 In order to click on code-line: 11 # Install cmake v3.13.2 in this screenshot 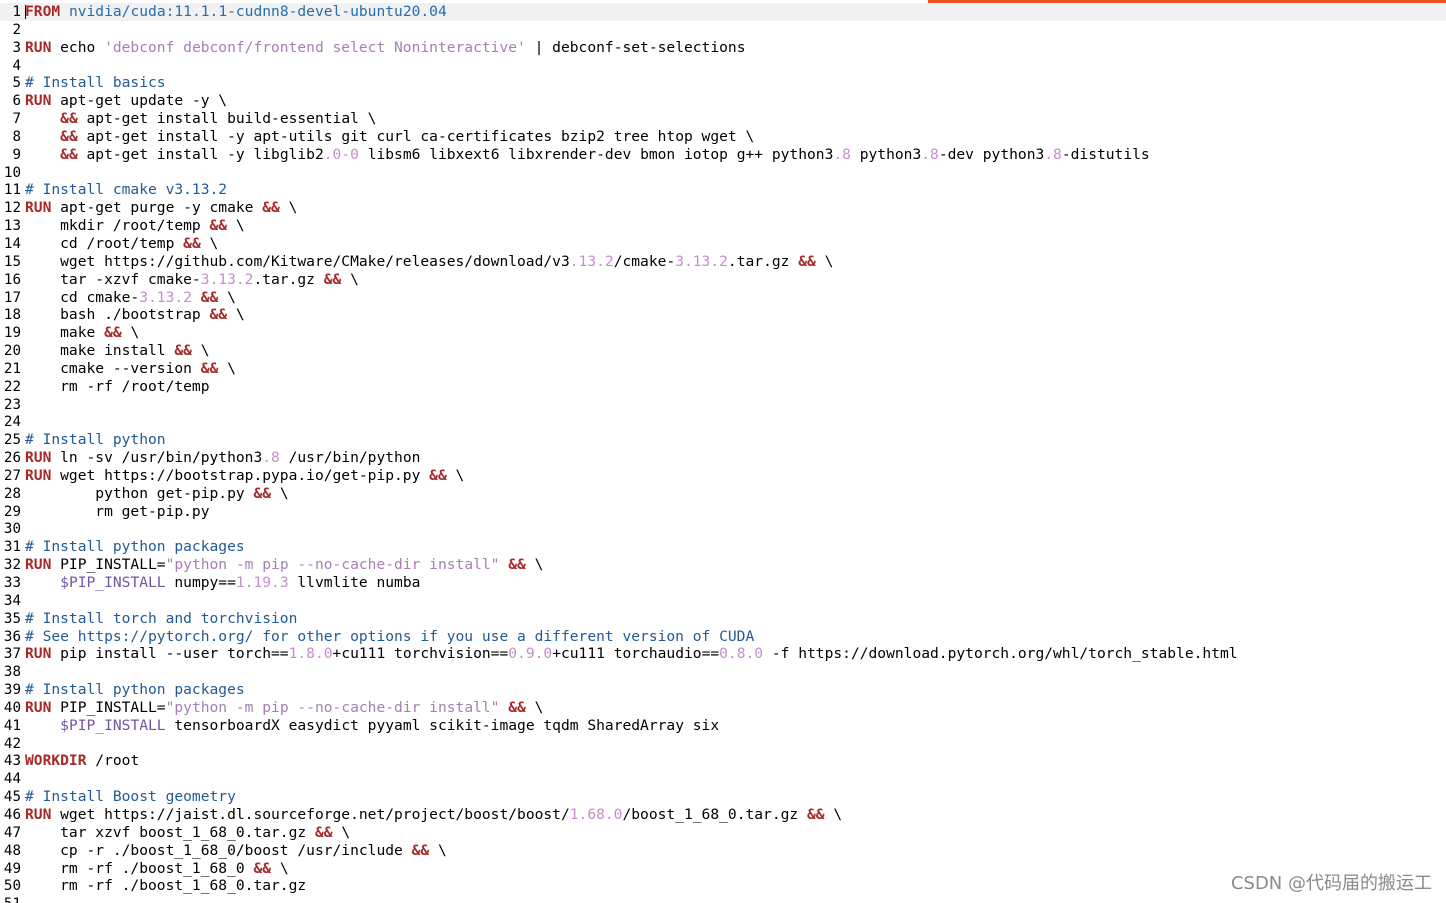, I will do `click(723, 190)`.